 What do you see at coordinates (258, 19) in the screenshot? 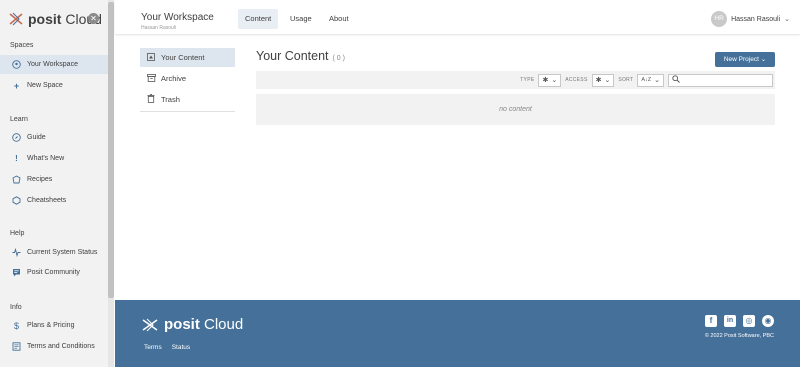
I see `tab-content: Content` at bounding box center [258, 19].